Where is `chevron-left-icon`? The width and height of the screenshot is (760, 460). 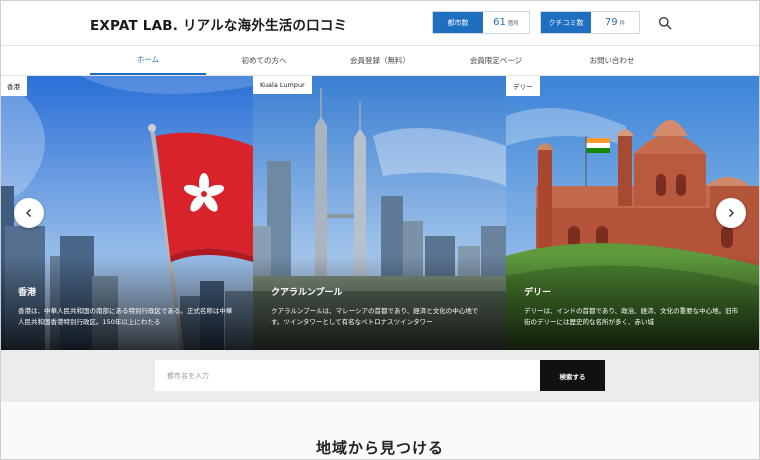
chevron-left-icon is located at coordinates (28, 213).